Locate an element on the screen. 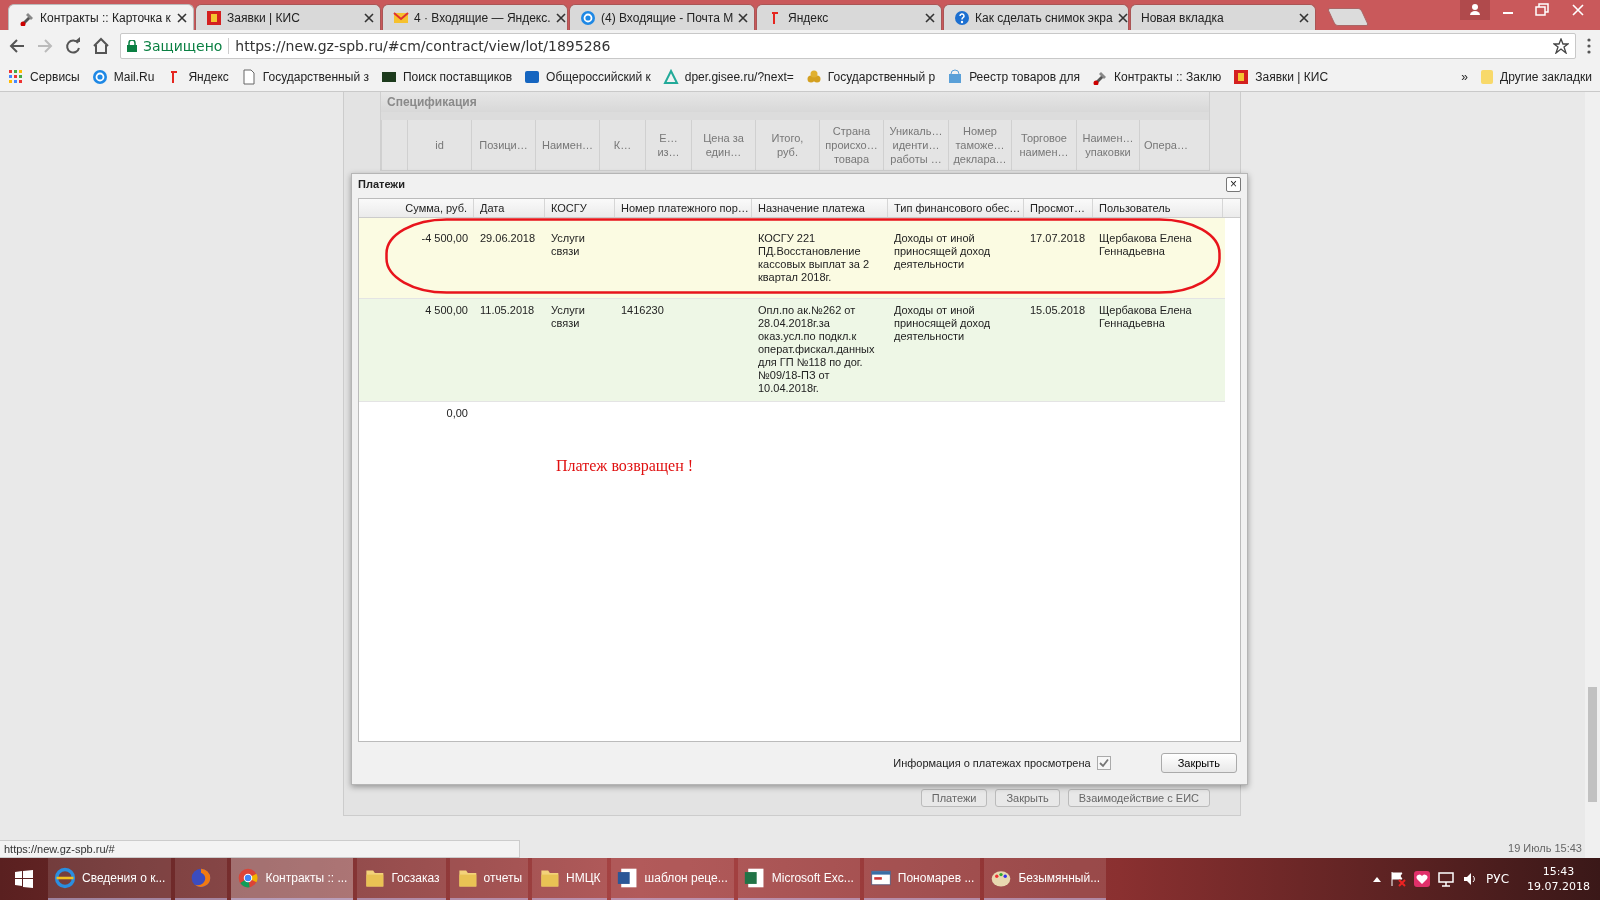  bookmark: dper.gisee.ru/?next= is located at coordinates (728, 76).